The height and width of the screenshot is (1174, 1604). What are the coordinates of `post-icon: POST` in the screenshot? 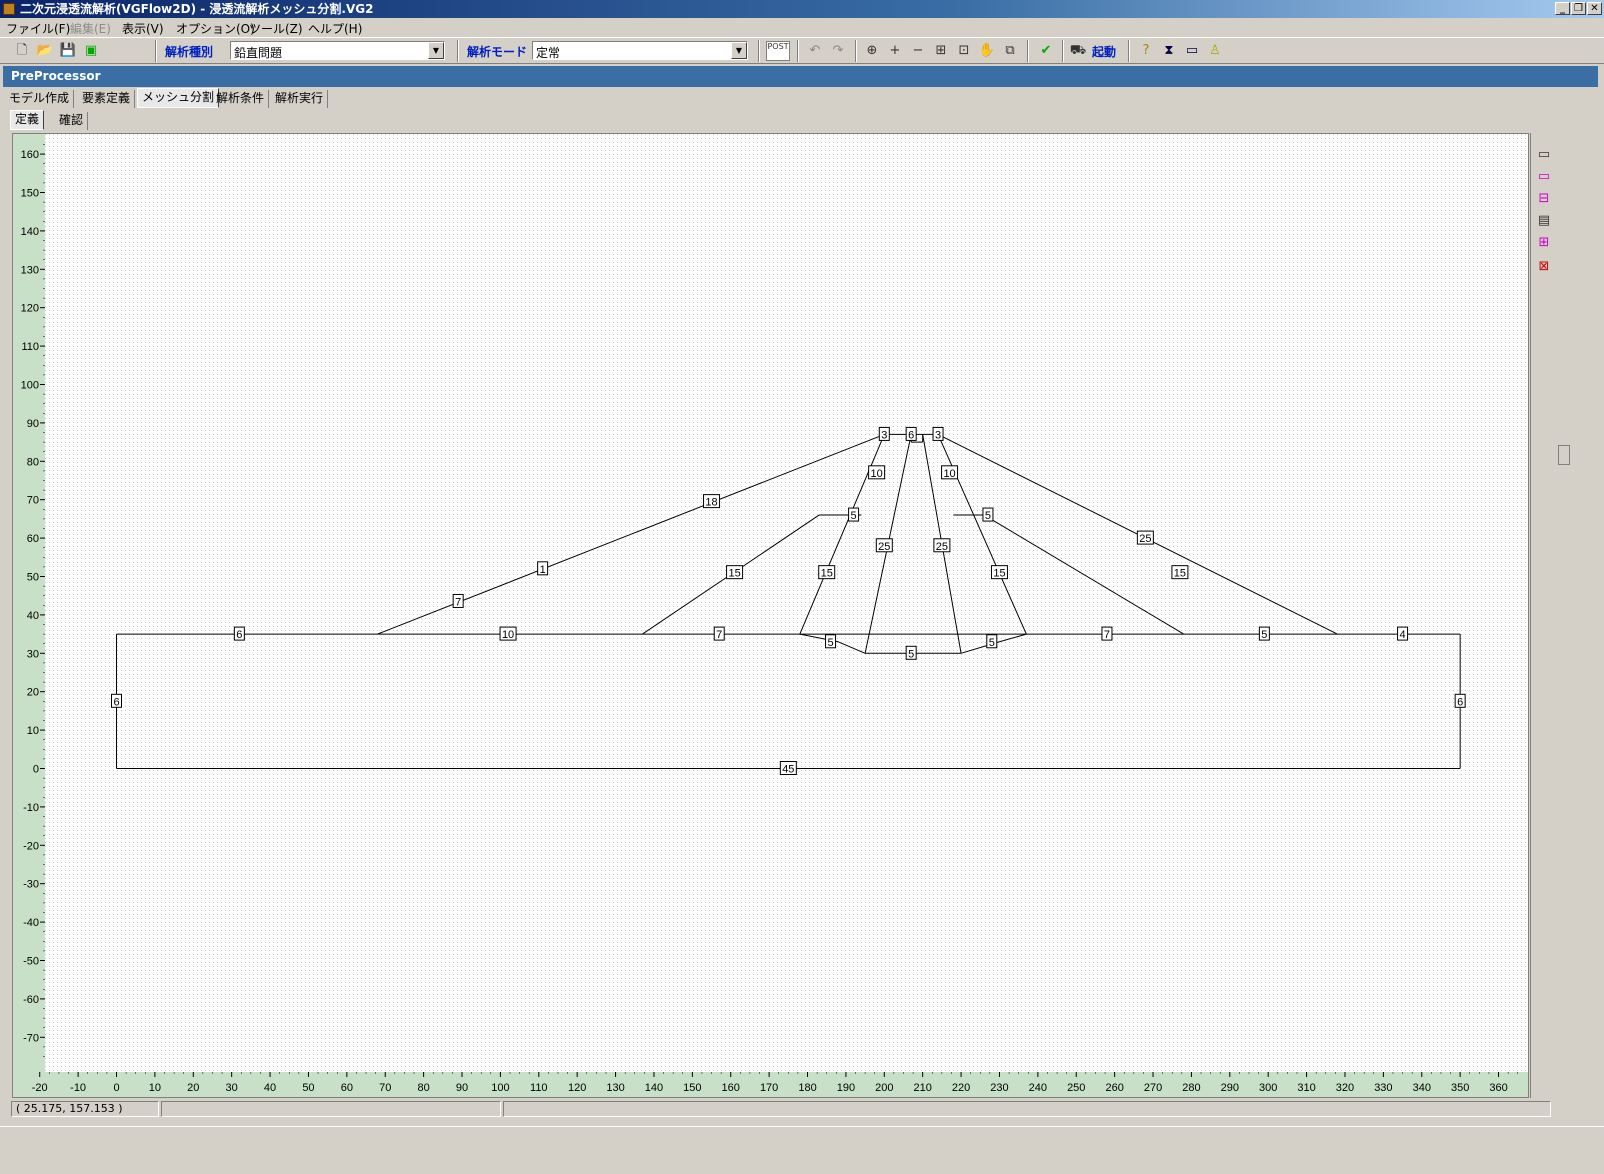 It's located at (778, 51).